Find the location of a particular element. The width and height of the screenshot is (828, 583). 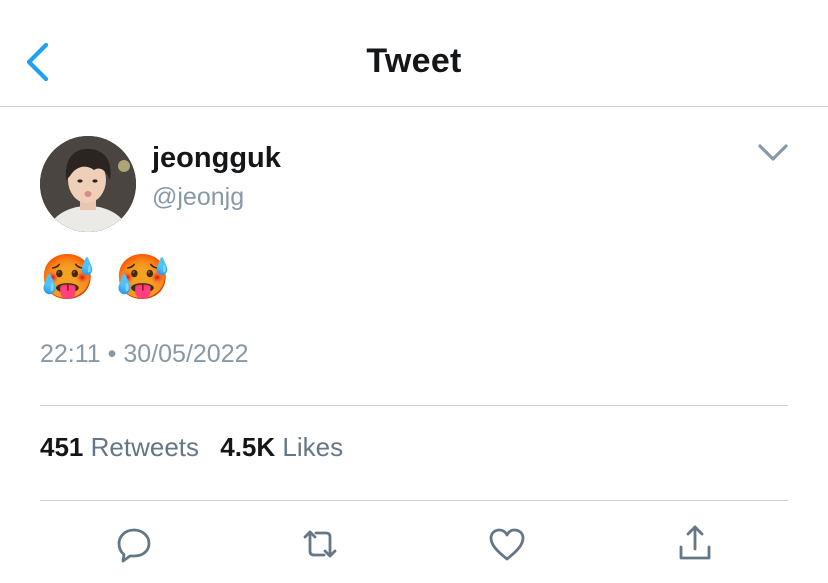

retweets-stat: 451 Retweets is located at coordinates (119, 447).